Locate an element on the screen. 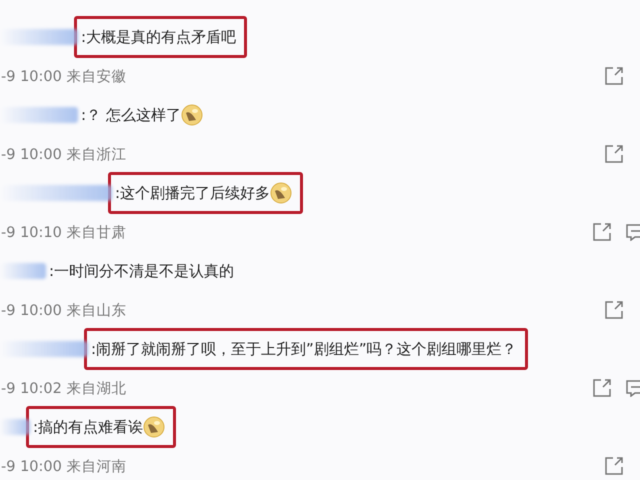  comment-text: :闹掰了就闹掰了呗，至于上升到”剧组烂”吗？这个剧组哪里烂？ is located at coordinates (304, 349).